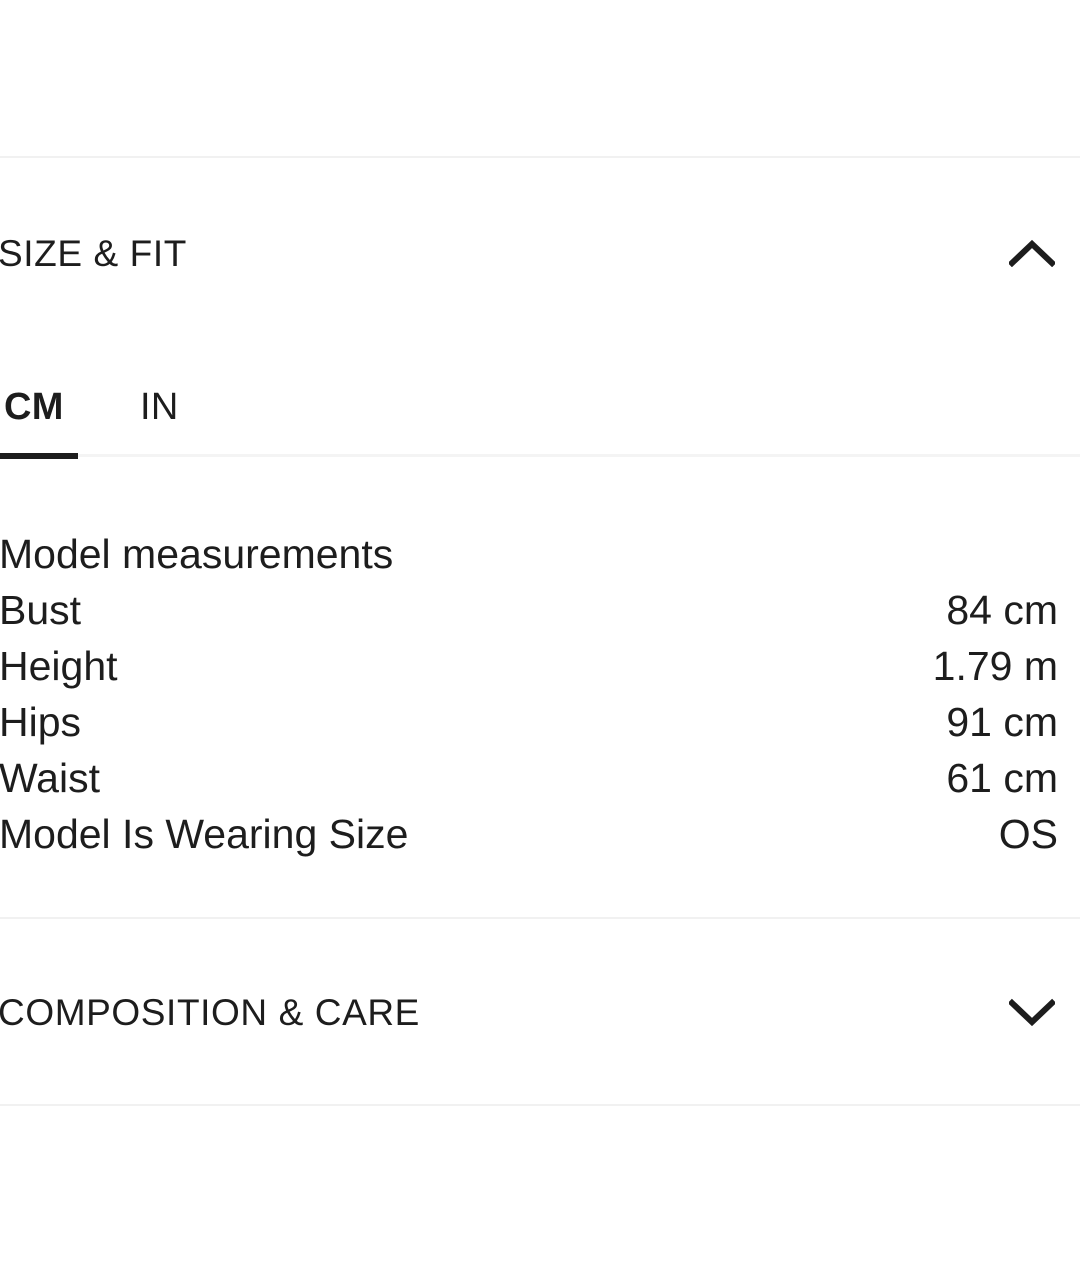 This screenshot has width=1080, height=1280. What do you see at coordinates (1032, 1012) in the screenshot?
I see `chevron-down-icon` at bounding box center [1032, 1012].